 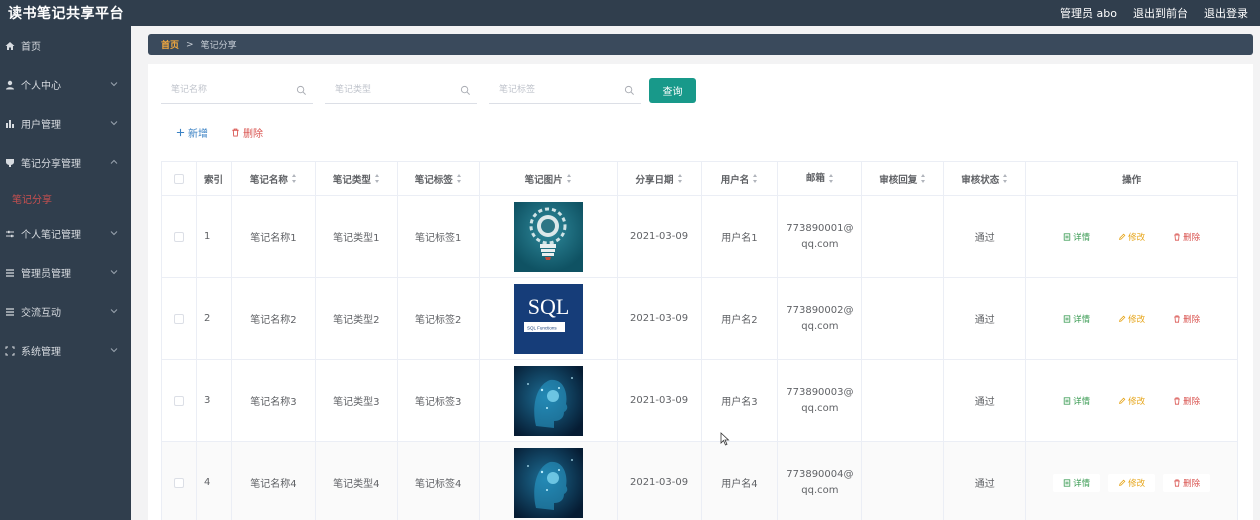 What do you see at coordinates (542, 327) in the screenshot?
I see `sql-subtitle: SQL Functions` at bounding box center [542, 327].